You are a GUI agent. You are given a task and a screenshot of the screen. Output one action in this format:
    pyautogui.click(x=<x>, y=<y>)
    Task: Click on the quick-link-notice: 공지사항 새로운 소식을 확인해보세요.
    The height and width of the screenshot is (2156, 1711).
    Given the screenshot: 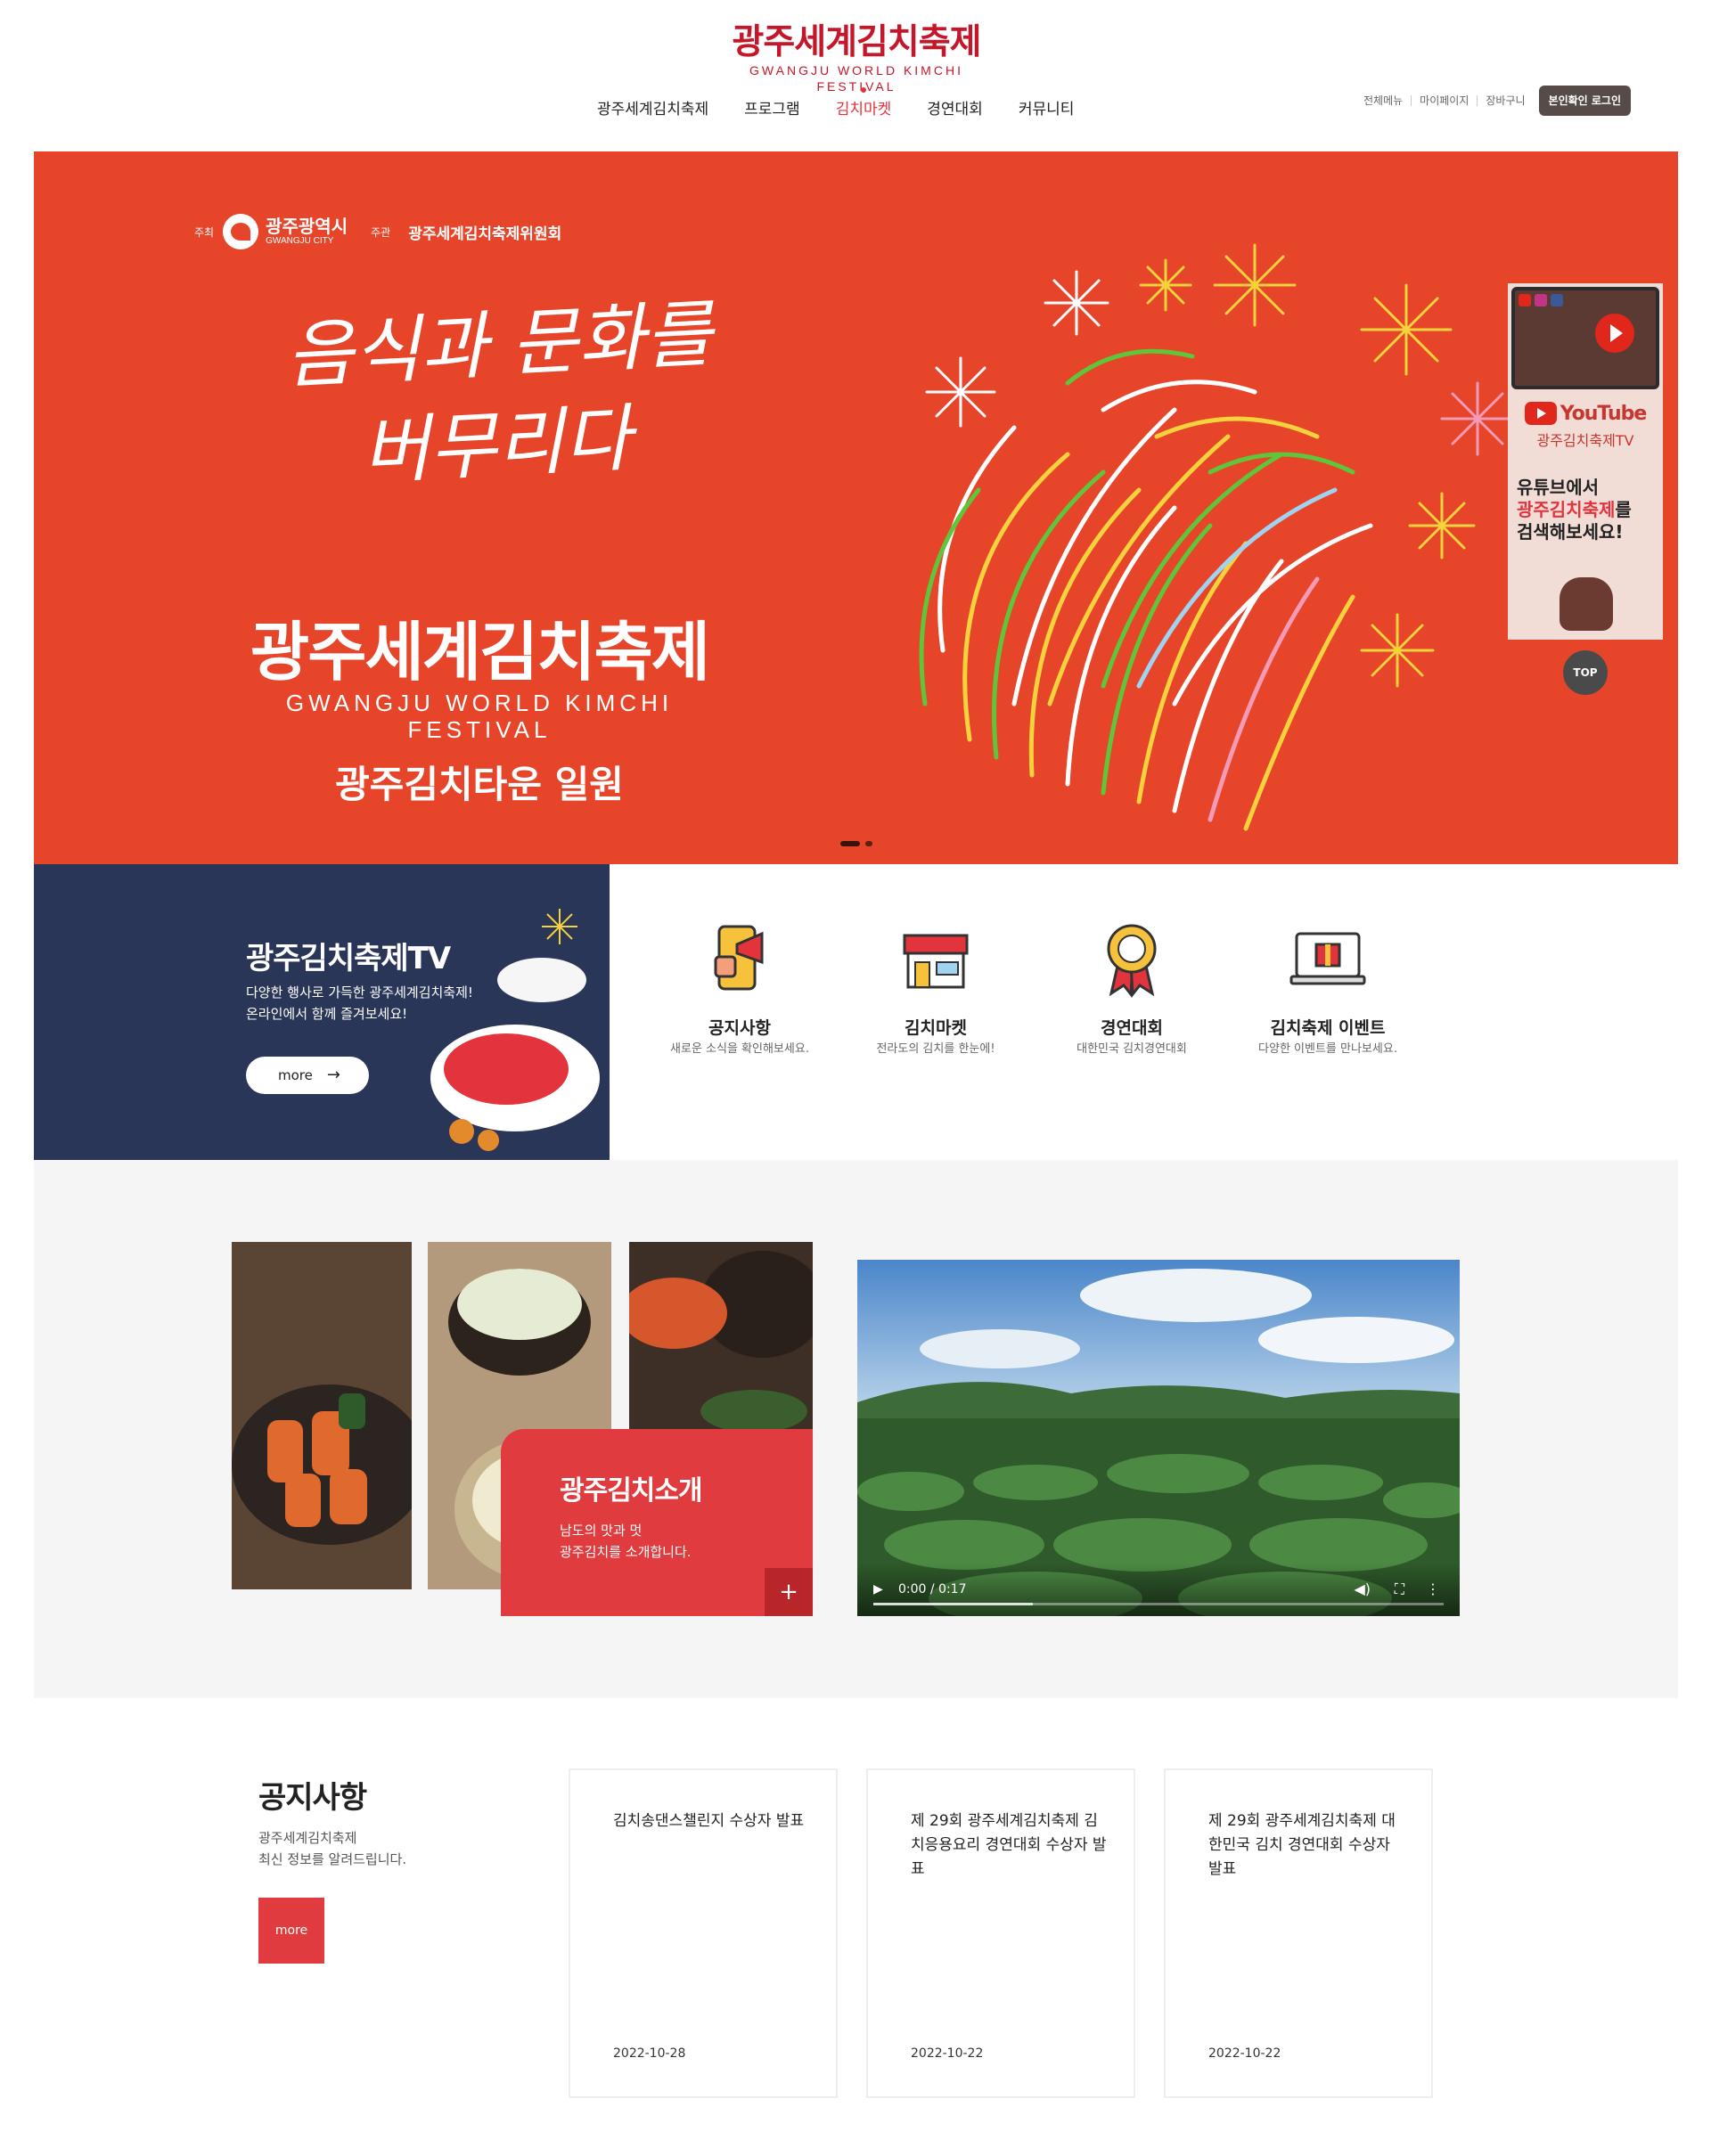 What is the action you would take?
    pyautogui.click(x=740, y=988)
    